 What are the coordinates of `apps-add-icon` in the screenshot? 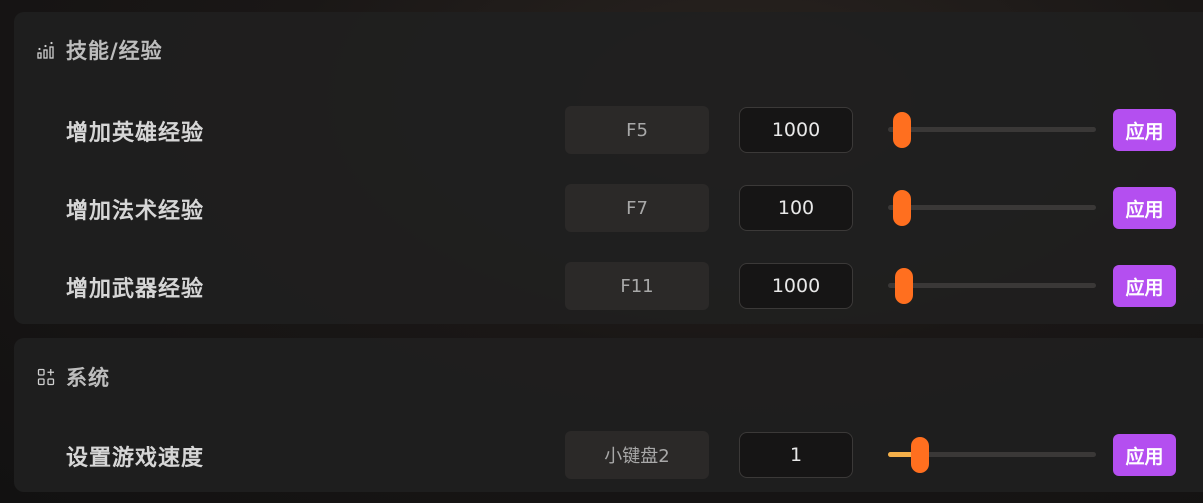 It's located at (46, 377).